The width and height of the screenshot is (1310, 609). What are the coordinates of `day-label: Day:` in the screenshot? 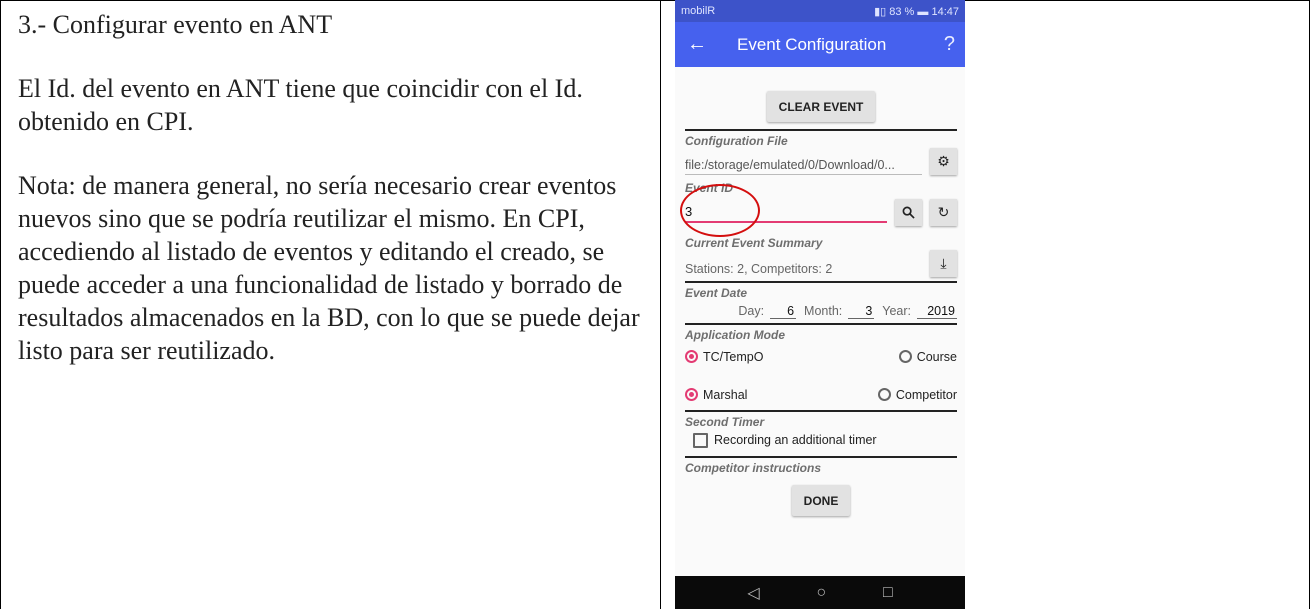 It's located at (751, 311).